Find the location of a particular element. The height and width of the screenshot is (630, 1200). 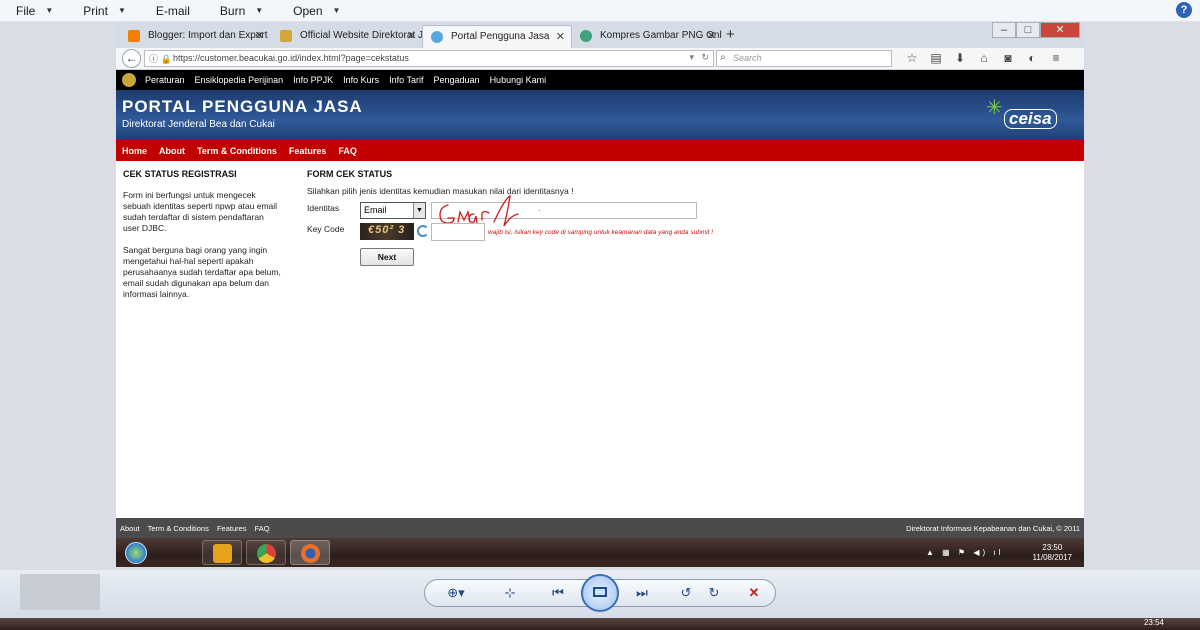

link-peraturan: Peraturan is located at coordinates (165, 80).